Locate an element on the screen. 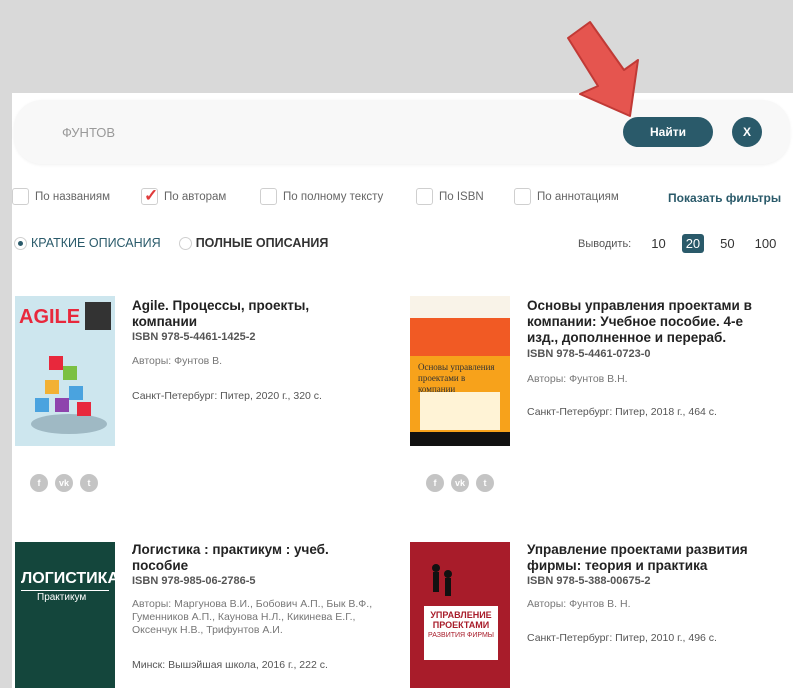  book-title: Логистика : практикум : учеб. пособие is located at coordinates (247, 558).